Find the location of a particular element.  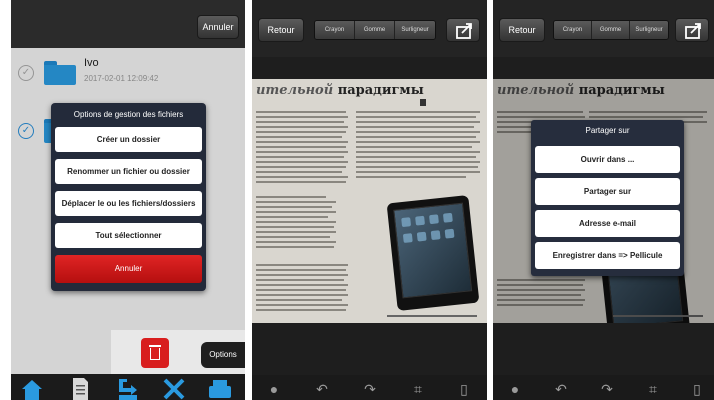

share-icon is located at coordinates (693, 31).